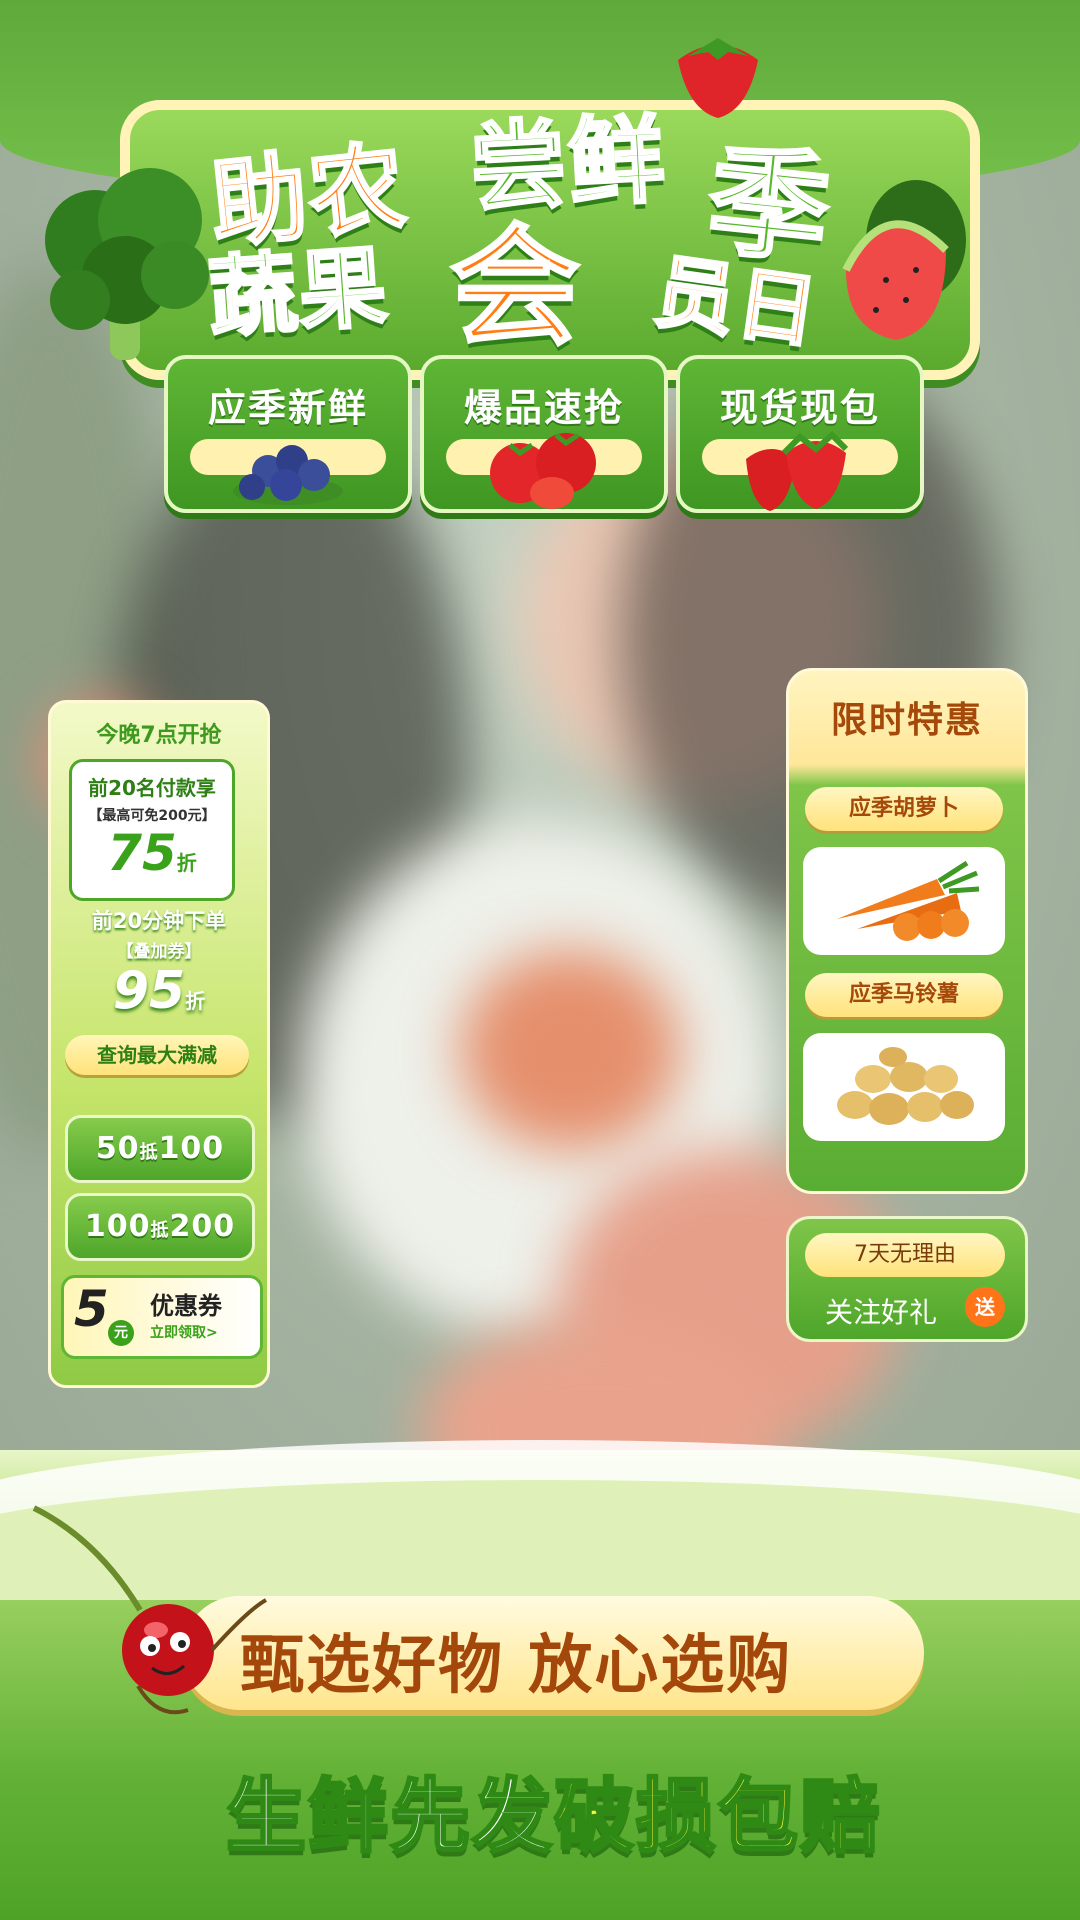 Image resolution: width=1080 pixels, height=1920 pixels. What do you see at coordinates (159, 952) in the screenshot?
I see `promo-line3: 【叠加券】` at bounding box center [159, 952].